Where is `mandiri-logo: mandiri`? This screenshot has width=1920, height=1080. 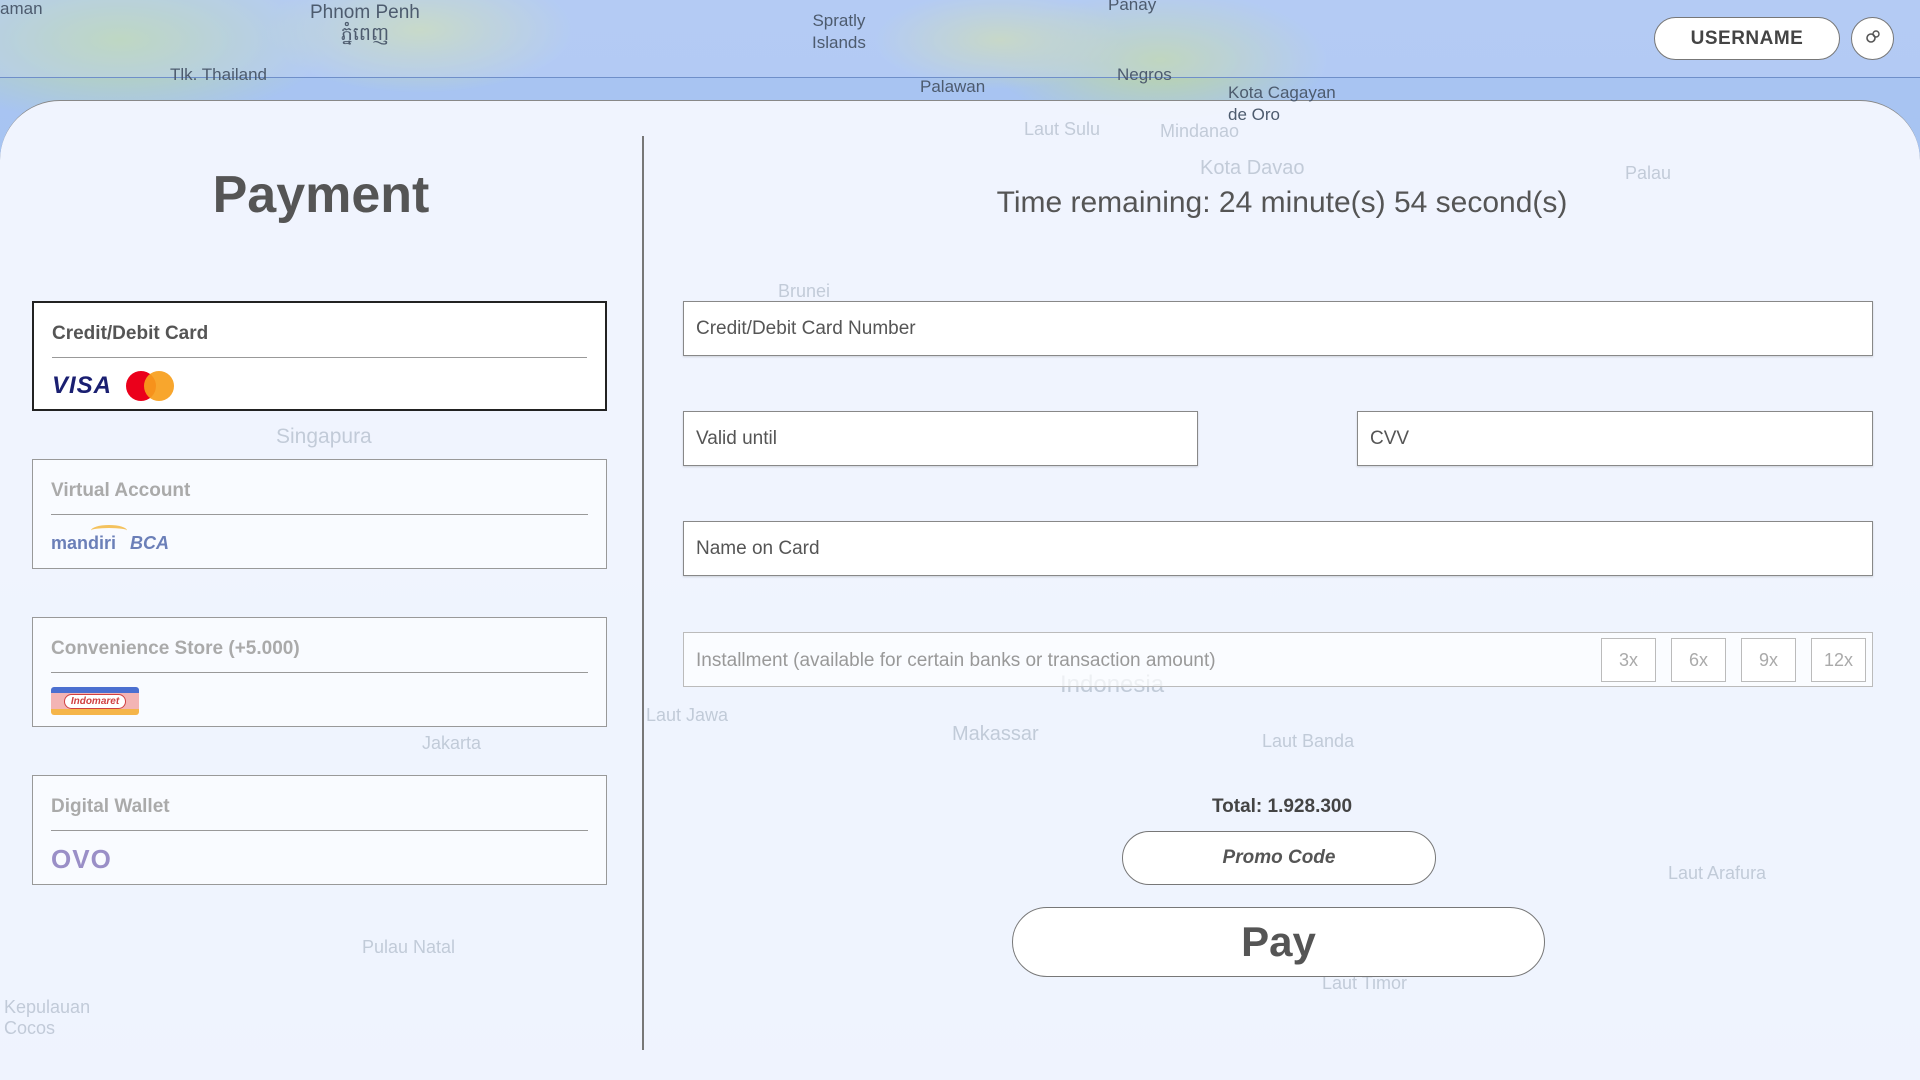
mandiri-logo: mandiri is located at coordinates (89, 538).